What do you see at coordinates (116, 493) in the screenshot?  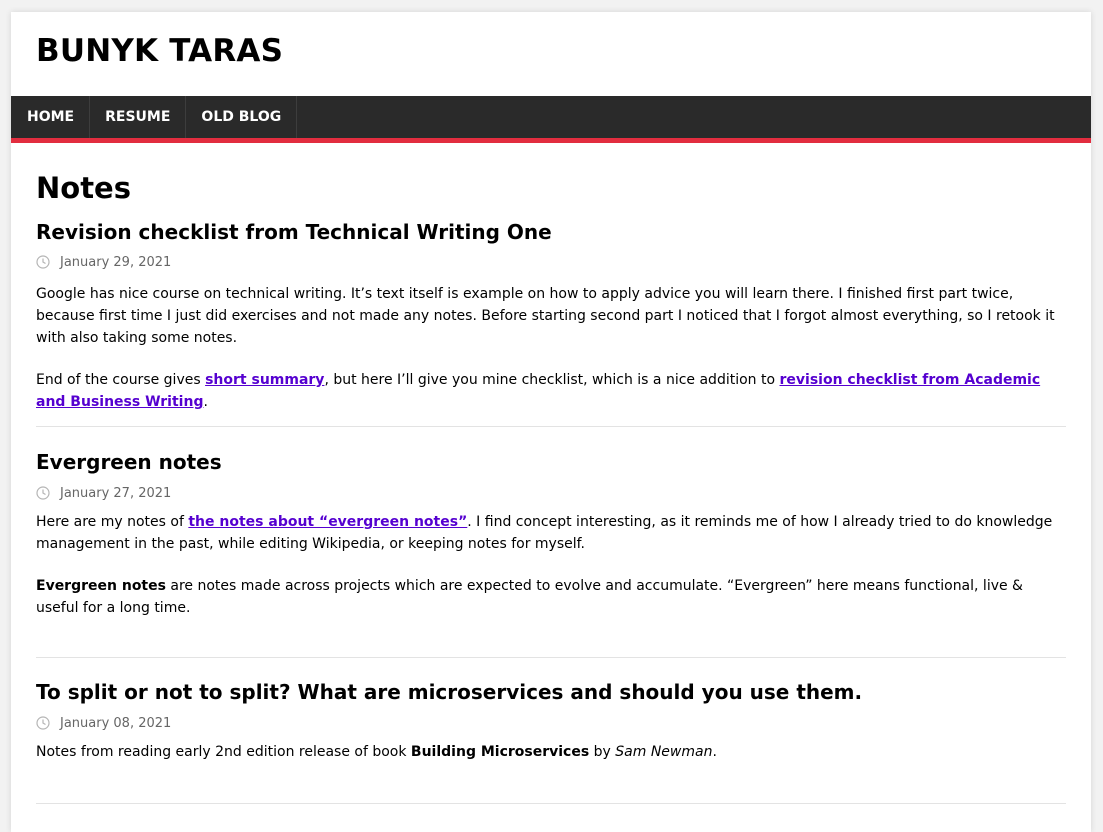 I see `article-date: January 27, 2021` at bounding box center [116, 493].